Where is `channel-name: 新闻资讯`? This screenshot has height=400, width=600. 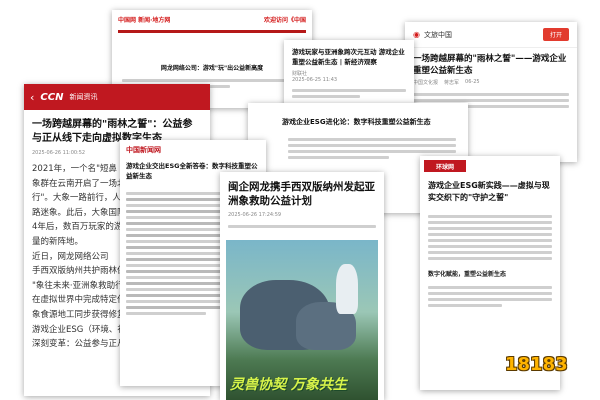
channel-name: 新闻资讯 is located at coordinates (83, 97).